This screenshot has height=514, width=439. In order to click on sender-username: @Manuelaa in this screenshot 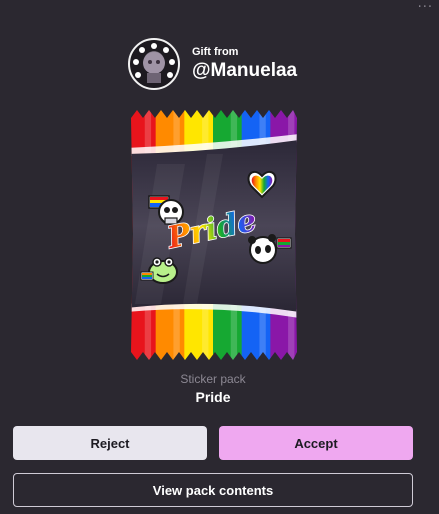, I will do `click(245, 70)`.